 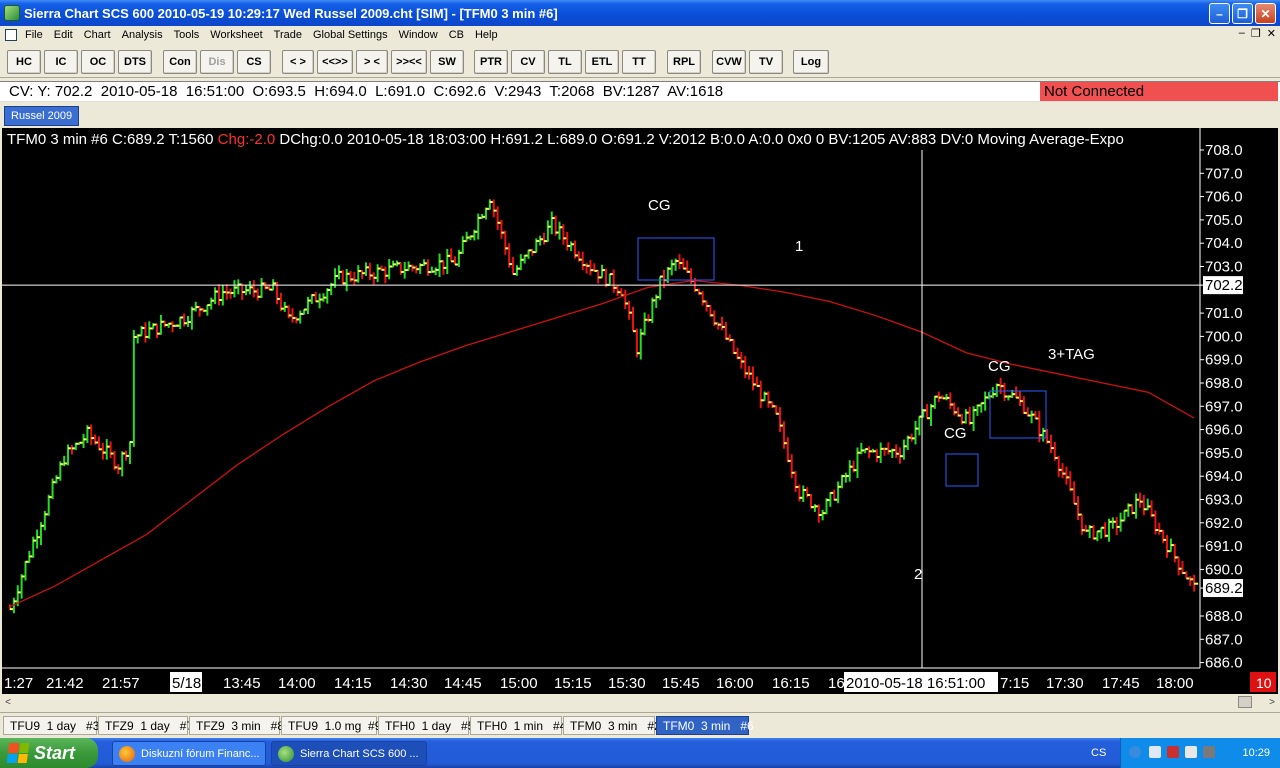 What do you see at coordinates (1224, 383) in the screenshot?
I see `price-tick-label: 698.0` at bounding box center [1224, 383].